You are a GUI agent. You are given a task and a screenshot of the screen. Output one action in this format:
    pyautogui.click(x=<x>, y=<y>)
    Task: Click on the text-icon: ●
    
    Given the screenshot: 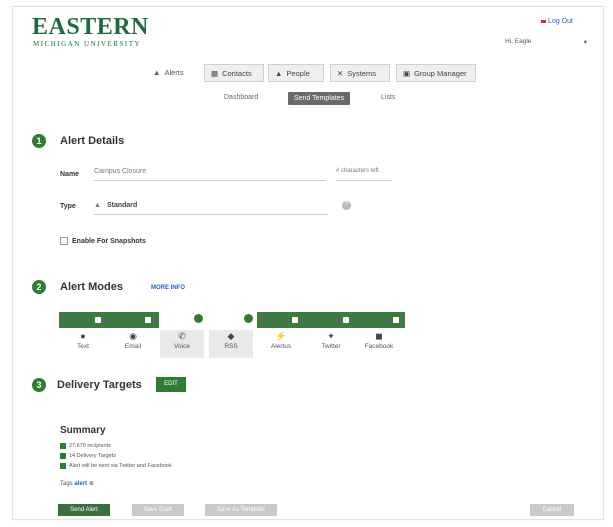 What is the action you would take?
    pyautogui.click(x=83, y=336)
    